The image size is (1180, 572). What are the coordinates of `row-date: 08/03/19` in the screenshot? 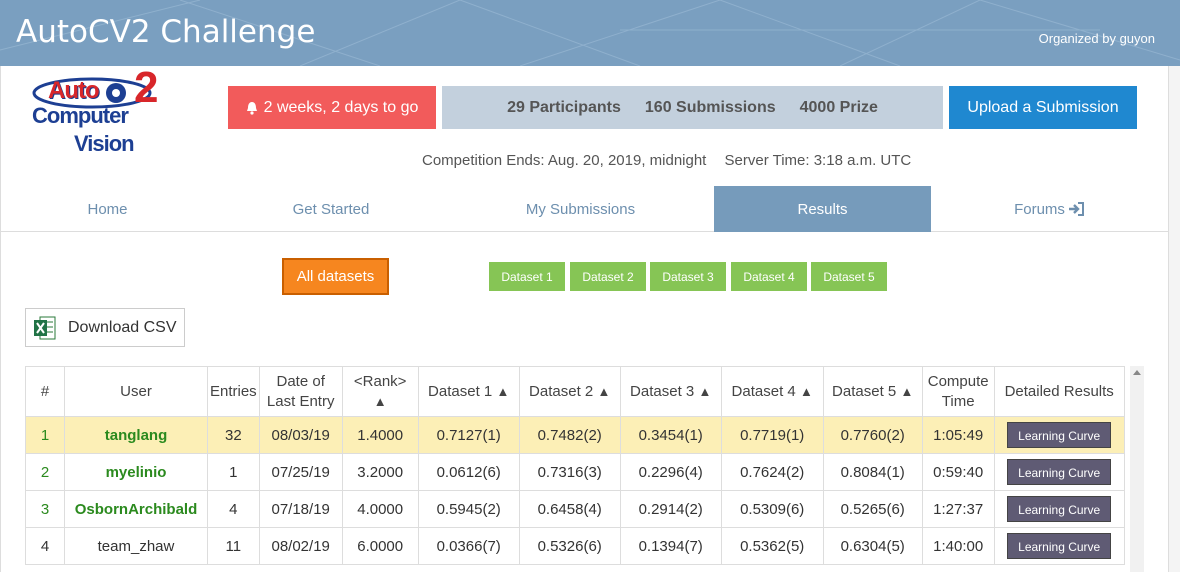 It's located at (300, 435).